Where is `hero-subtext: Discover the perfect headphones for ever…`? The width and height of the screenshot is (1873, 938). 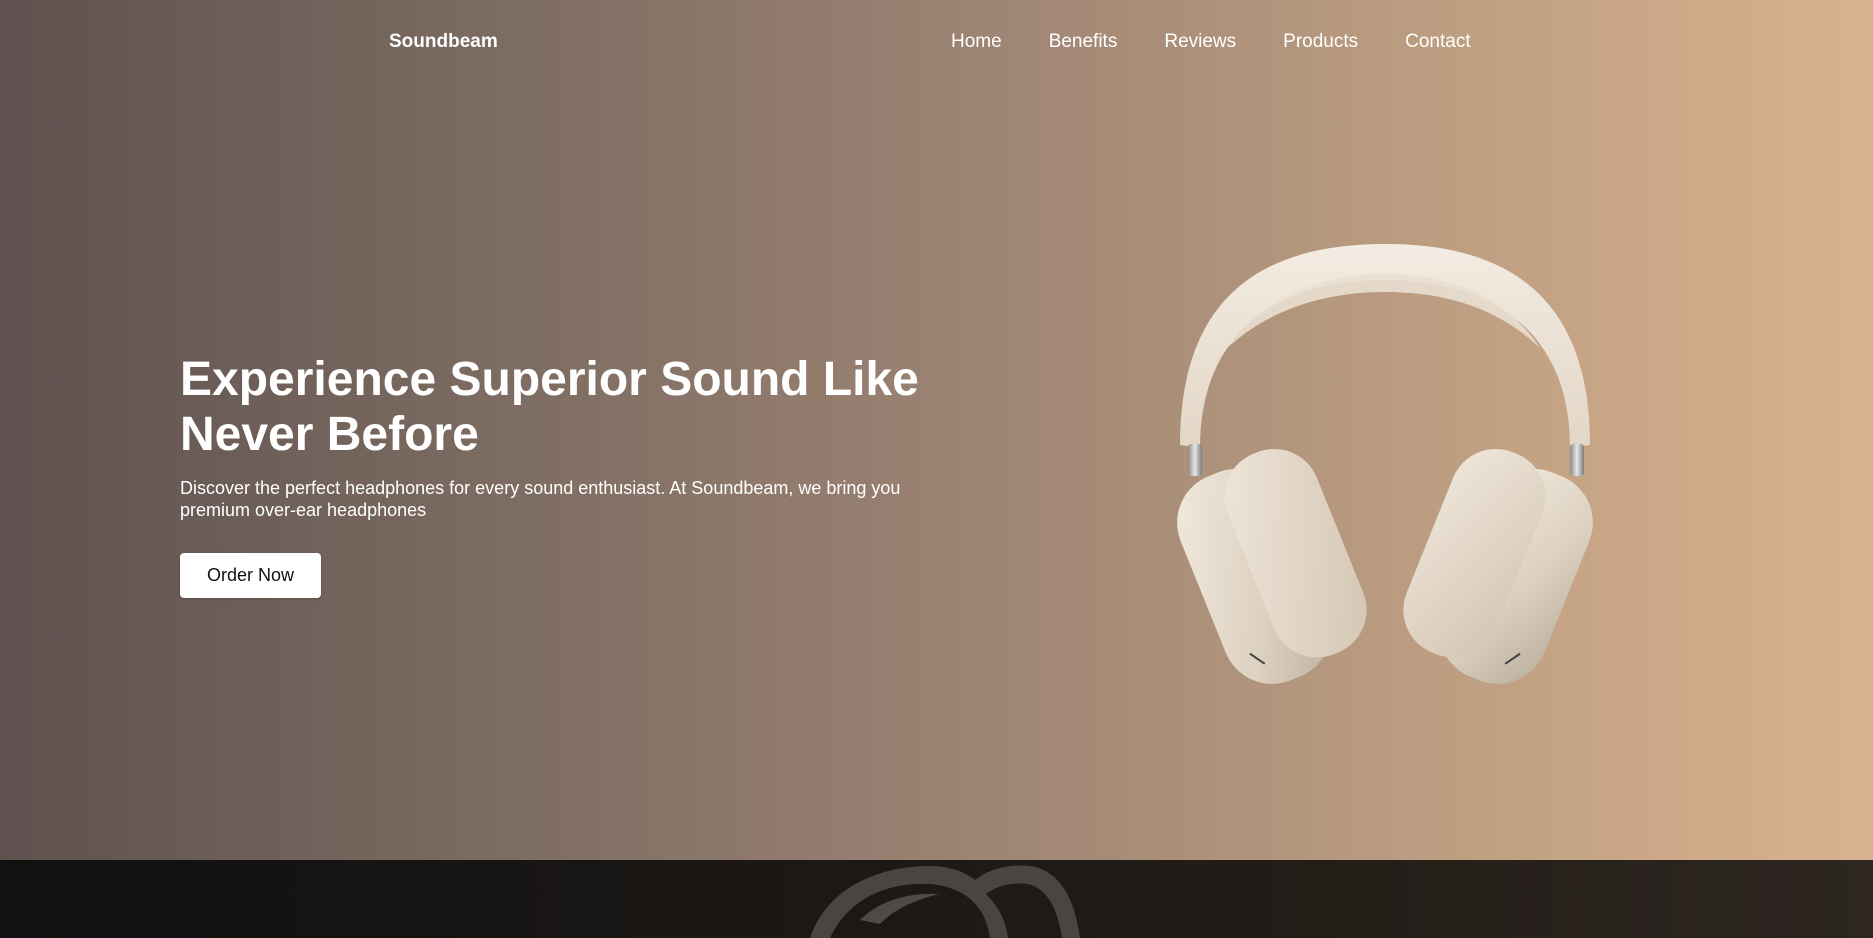
hero-subtext: Discover the perfect headphones for ever… is located at coordinates (540, 499).